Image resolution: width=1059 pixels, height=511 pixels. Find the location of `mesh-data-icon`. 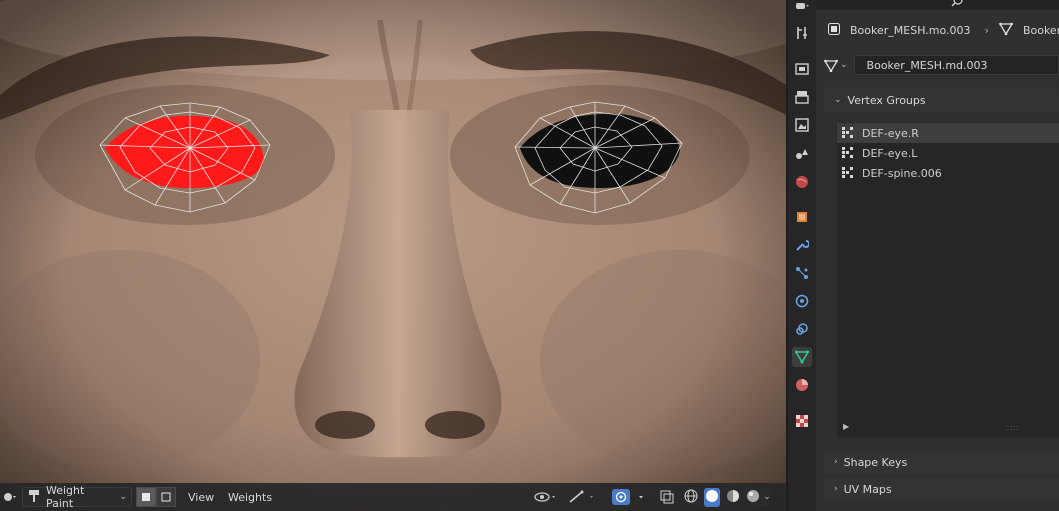

mesh-data-icon is located at coordinates (1006, 30).